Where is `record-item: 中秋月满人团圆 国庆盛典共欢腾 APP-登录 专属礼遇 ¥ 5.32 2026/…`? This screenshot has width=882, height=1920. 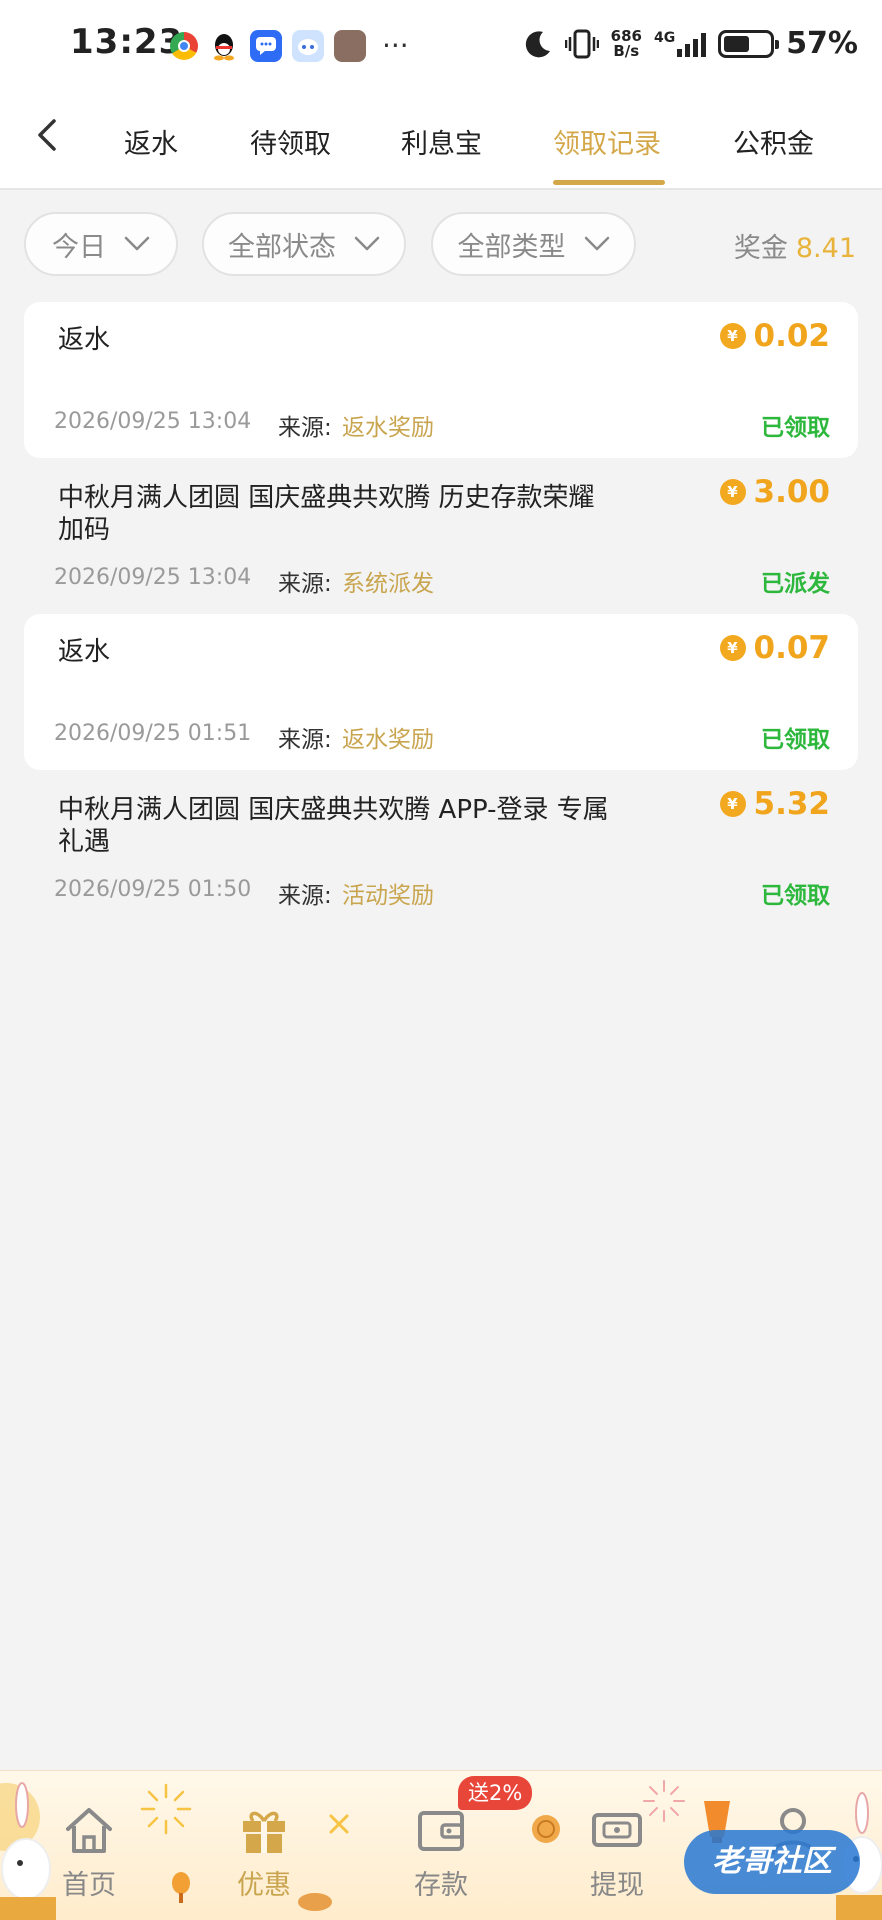 record-item: 中秋月满人团圆 国庆盛典共欢腾 APP-登录 专属礼遇 ¥ 5.32 2026/… is located at coordinates (441, 848).